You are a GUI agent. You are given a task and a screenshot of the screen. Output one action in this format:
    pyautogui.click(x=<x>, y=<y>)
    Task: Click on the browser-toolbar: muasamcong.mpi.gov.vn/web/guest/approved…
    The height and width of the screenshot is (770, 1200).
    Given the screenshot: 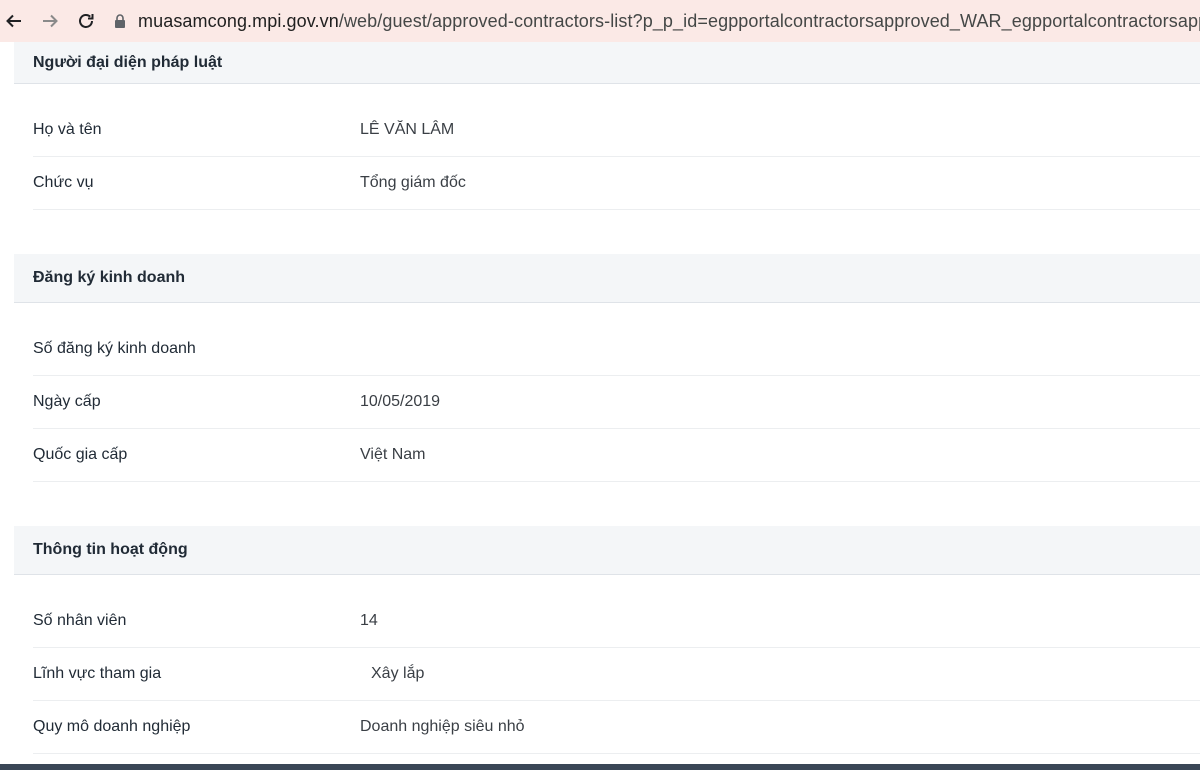 What is the action you would take?
    pyautogui.click(x=600, y=21)
    